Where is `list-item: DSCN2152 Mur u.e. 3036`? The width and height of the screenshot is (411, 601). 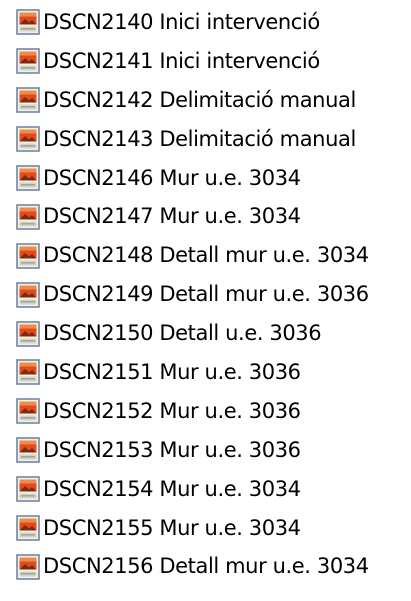
list-item: DSCN2152 Mur u.e. 3036 is located at coordinates (213, 411).